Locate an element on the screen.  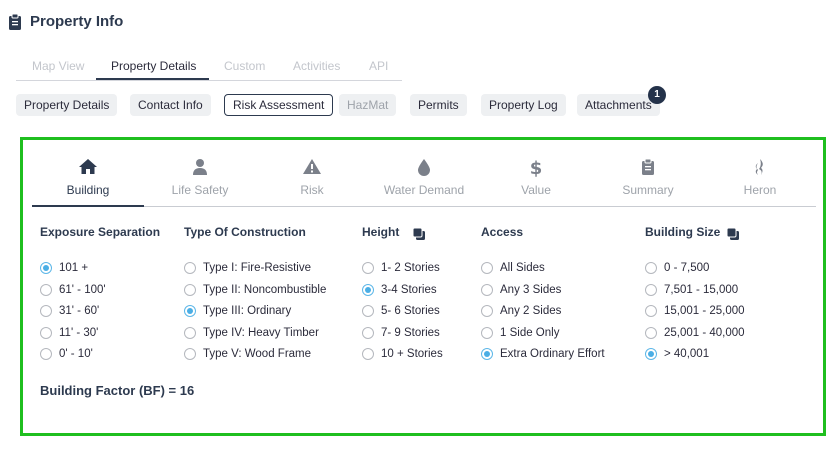
attachments-count-badge: 1 is located at coordinates (657, 95).